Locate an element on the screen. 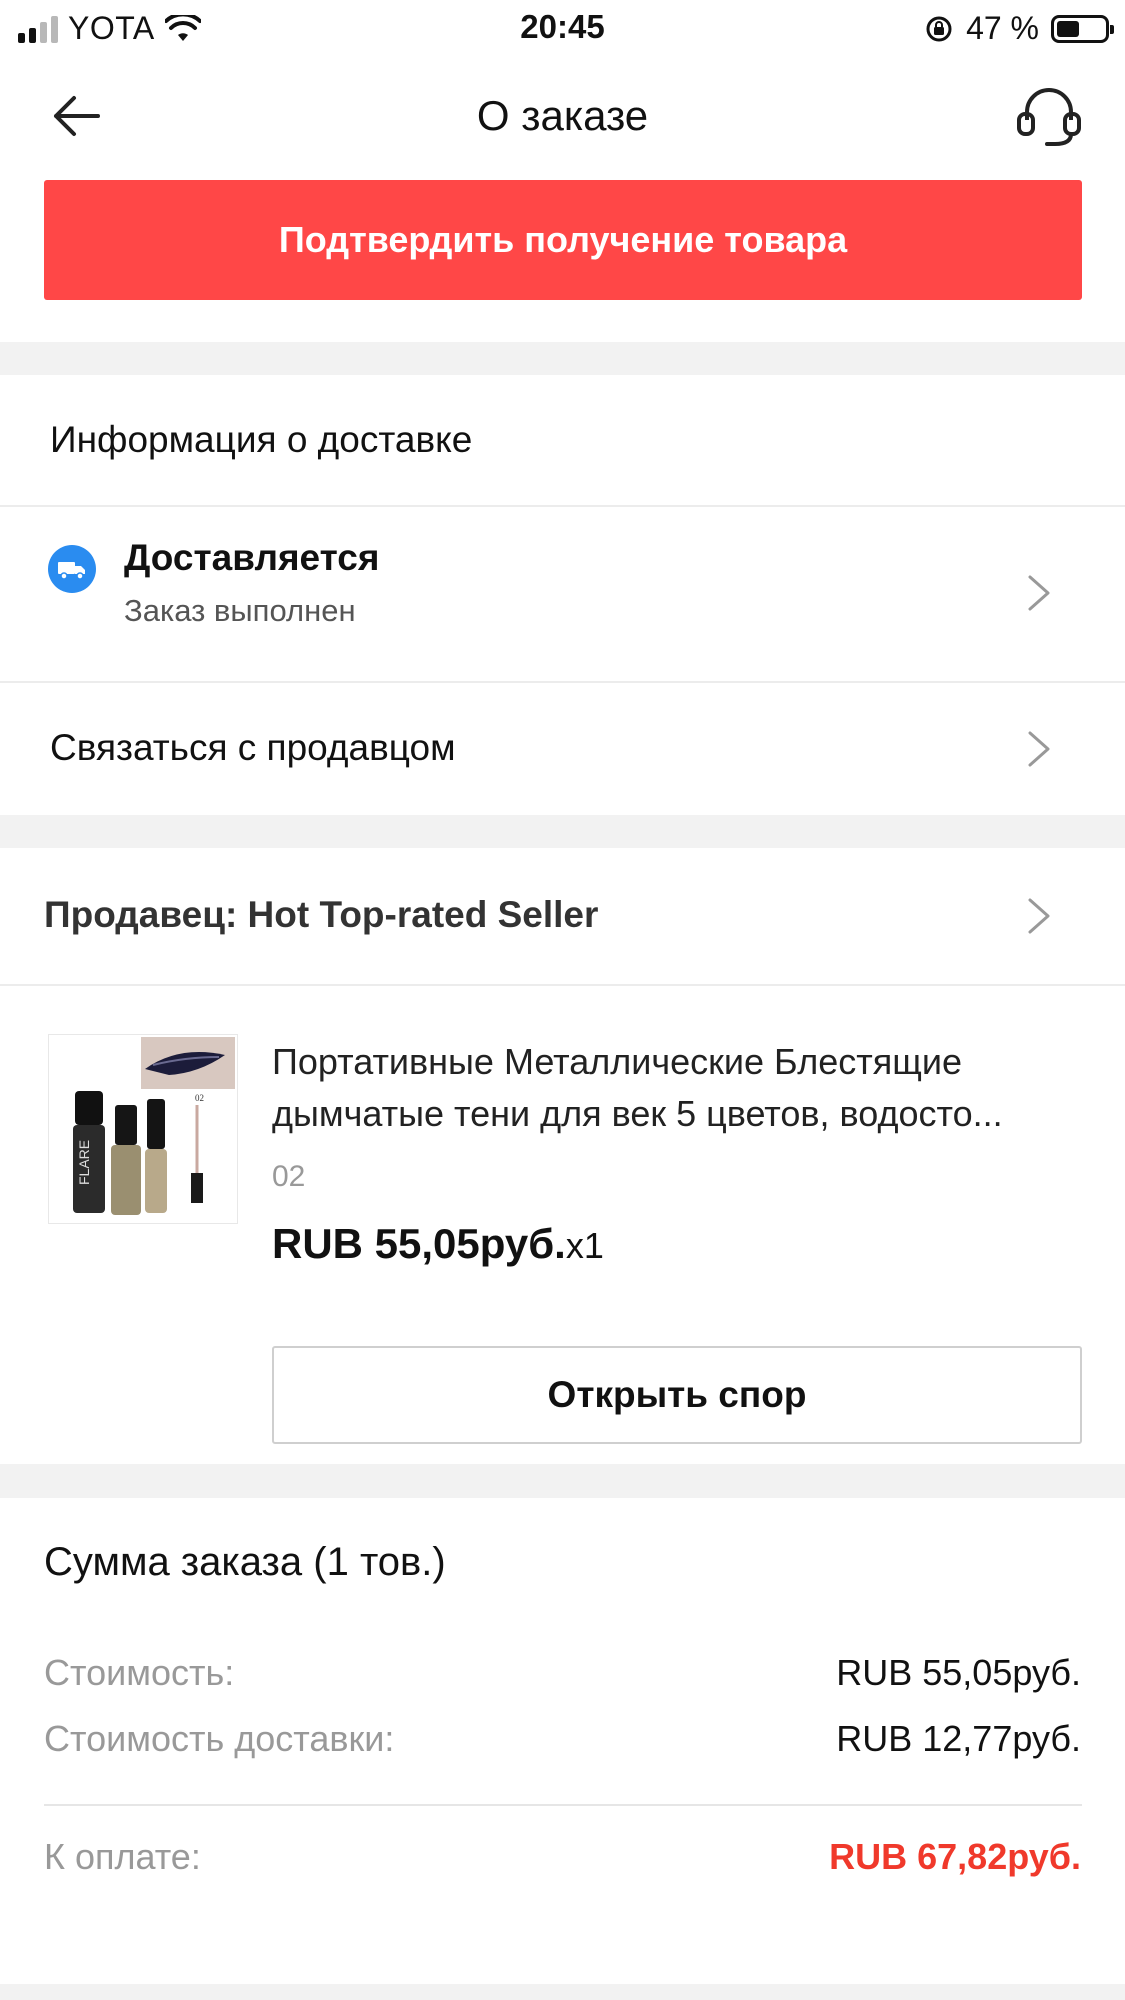 The image size is (1125, 2000). product-price-line: RUB 55,05руб.x1 is located at coordinates (438, 1244).